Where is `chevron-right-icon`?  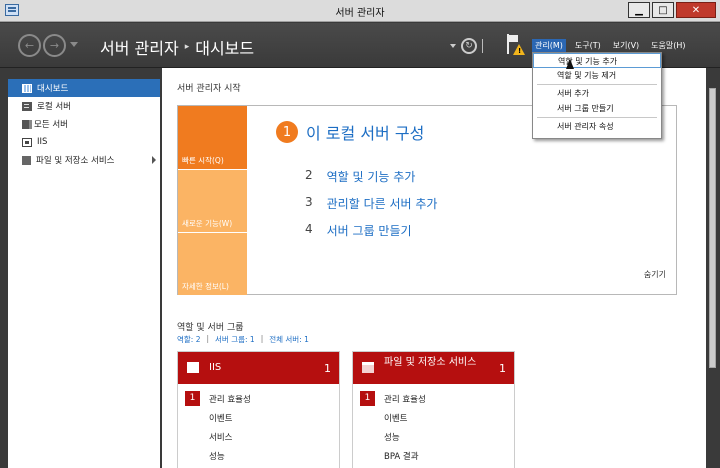
chevron-right-icon is located at coordinates (154, 160).